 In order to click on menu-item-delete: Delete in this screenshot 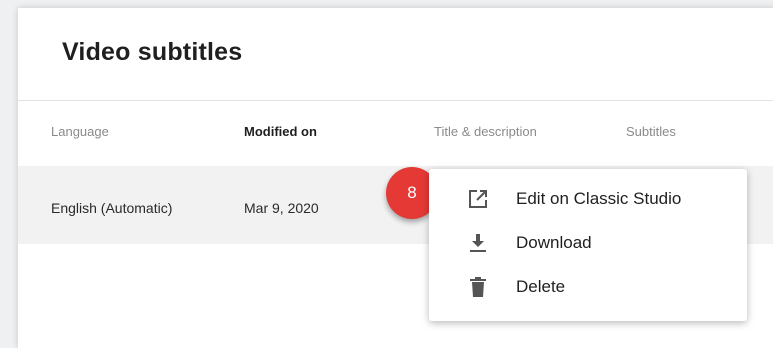, I will do `click(588, 287)`.